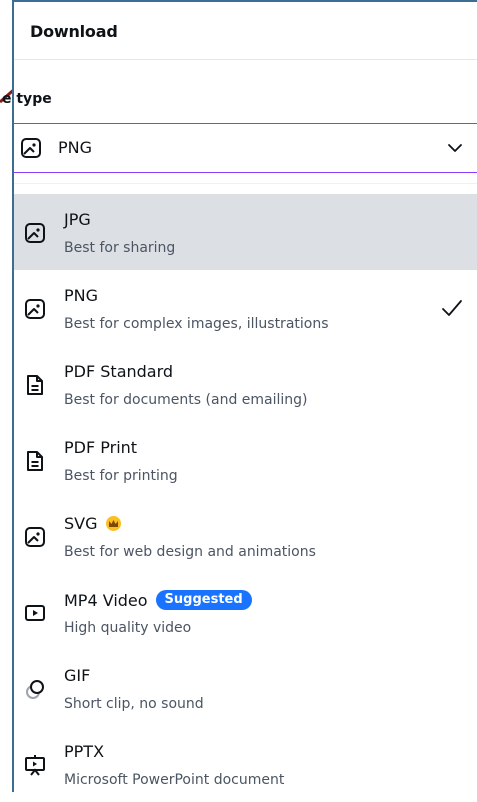 The image size is (477, 802). Describe the element at coordinates (245, 612) in the screenshot. I see `option-mp4-video: MP4 Video Suggested High quality video` at that location.